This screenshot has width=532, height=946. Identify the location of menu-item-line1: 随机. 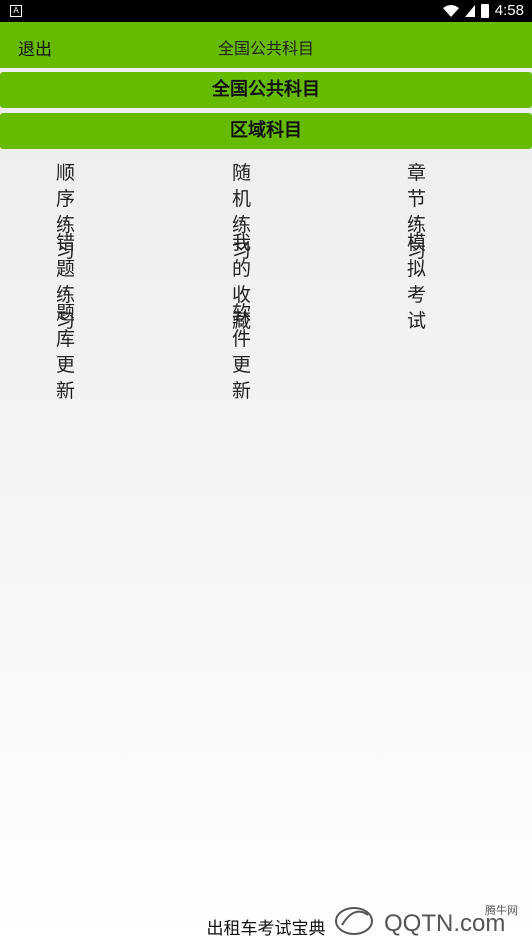
(251, 186).